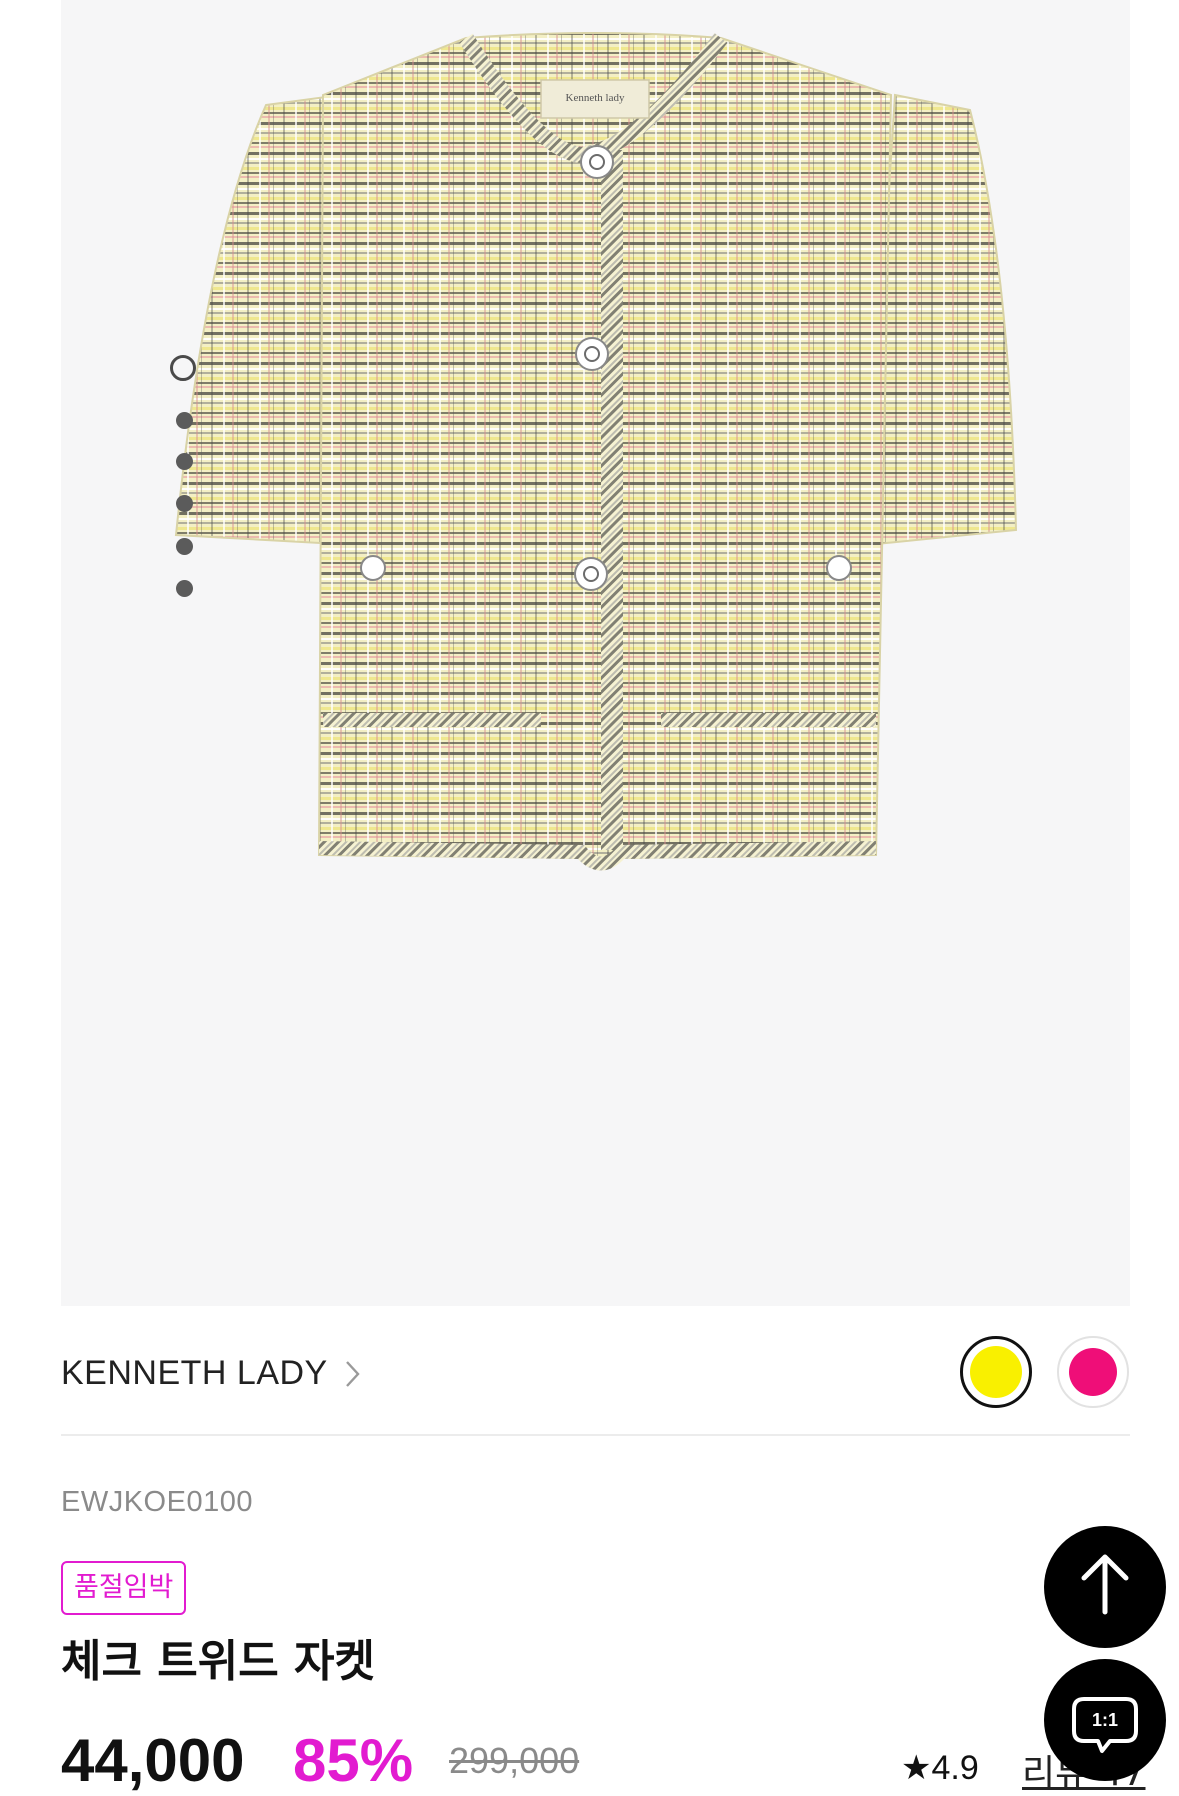 Image resolution: width=1179 pixels, height=1796 pixels. What do you see at coordinates (353, 1760) in the screenshot?
I see `discount-rate: 85%` at bounding box center [353, 1760].